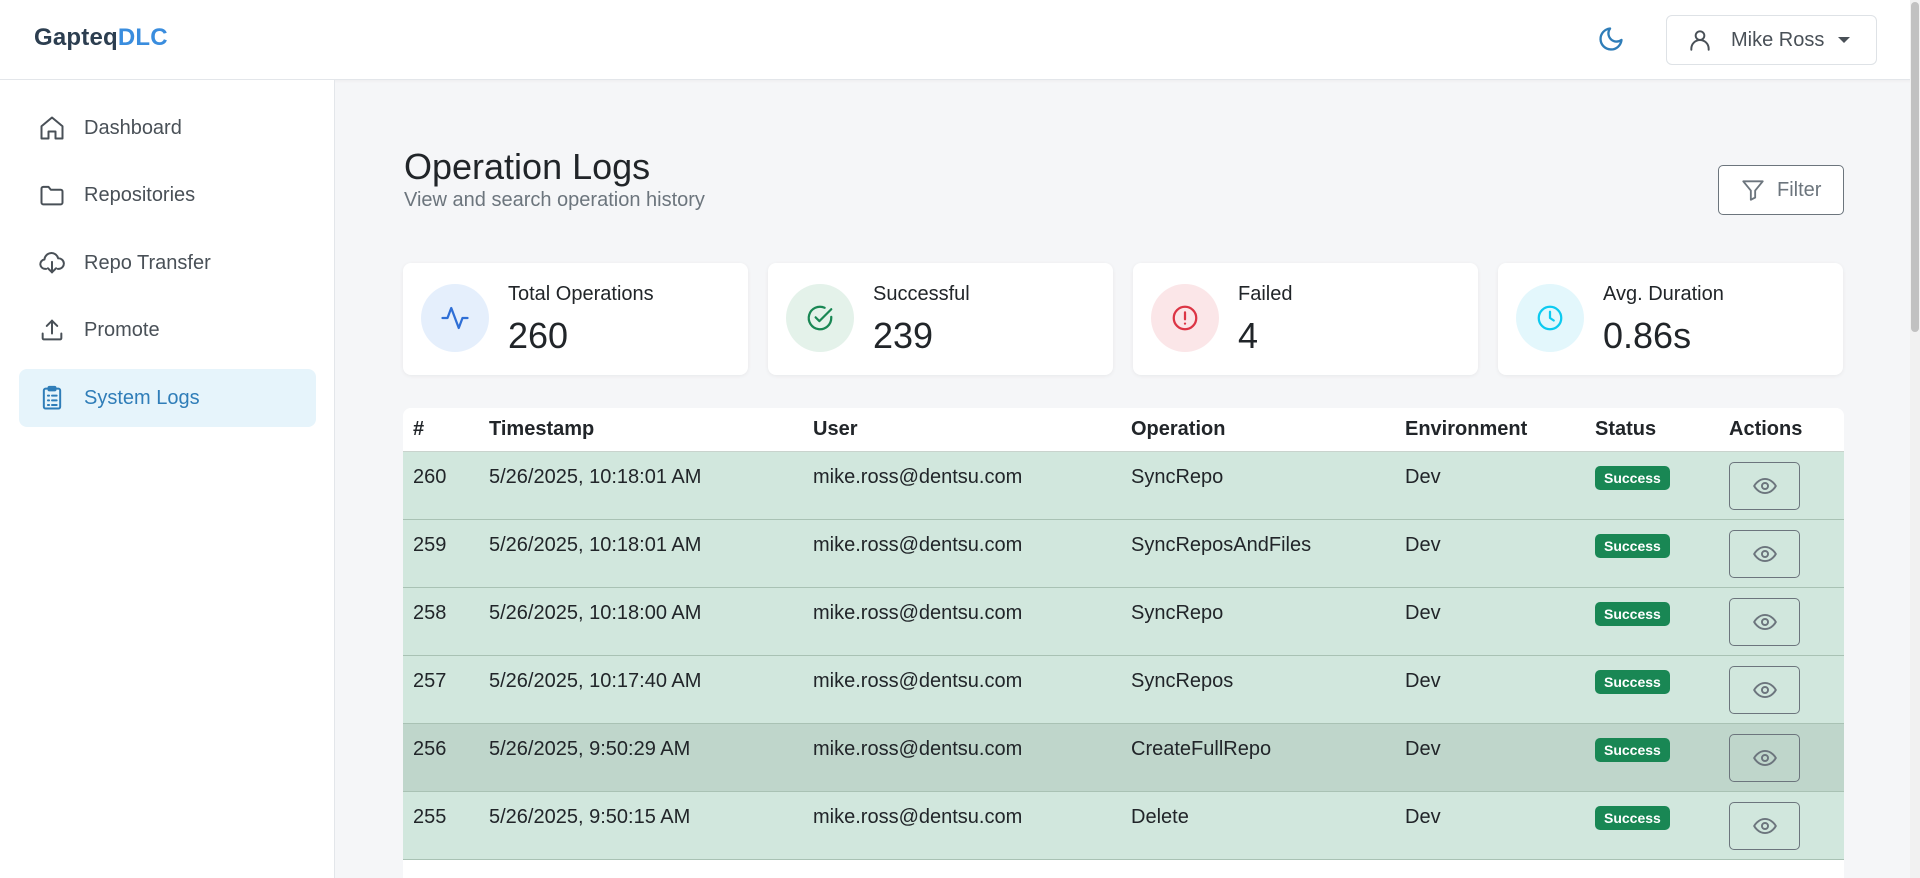 Image resolution: width=1920 pixels, height=878 pixels. I want to click on cell-timestamp: 5/26/2025, 10:17:40 AM, so click(641, 689).